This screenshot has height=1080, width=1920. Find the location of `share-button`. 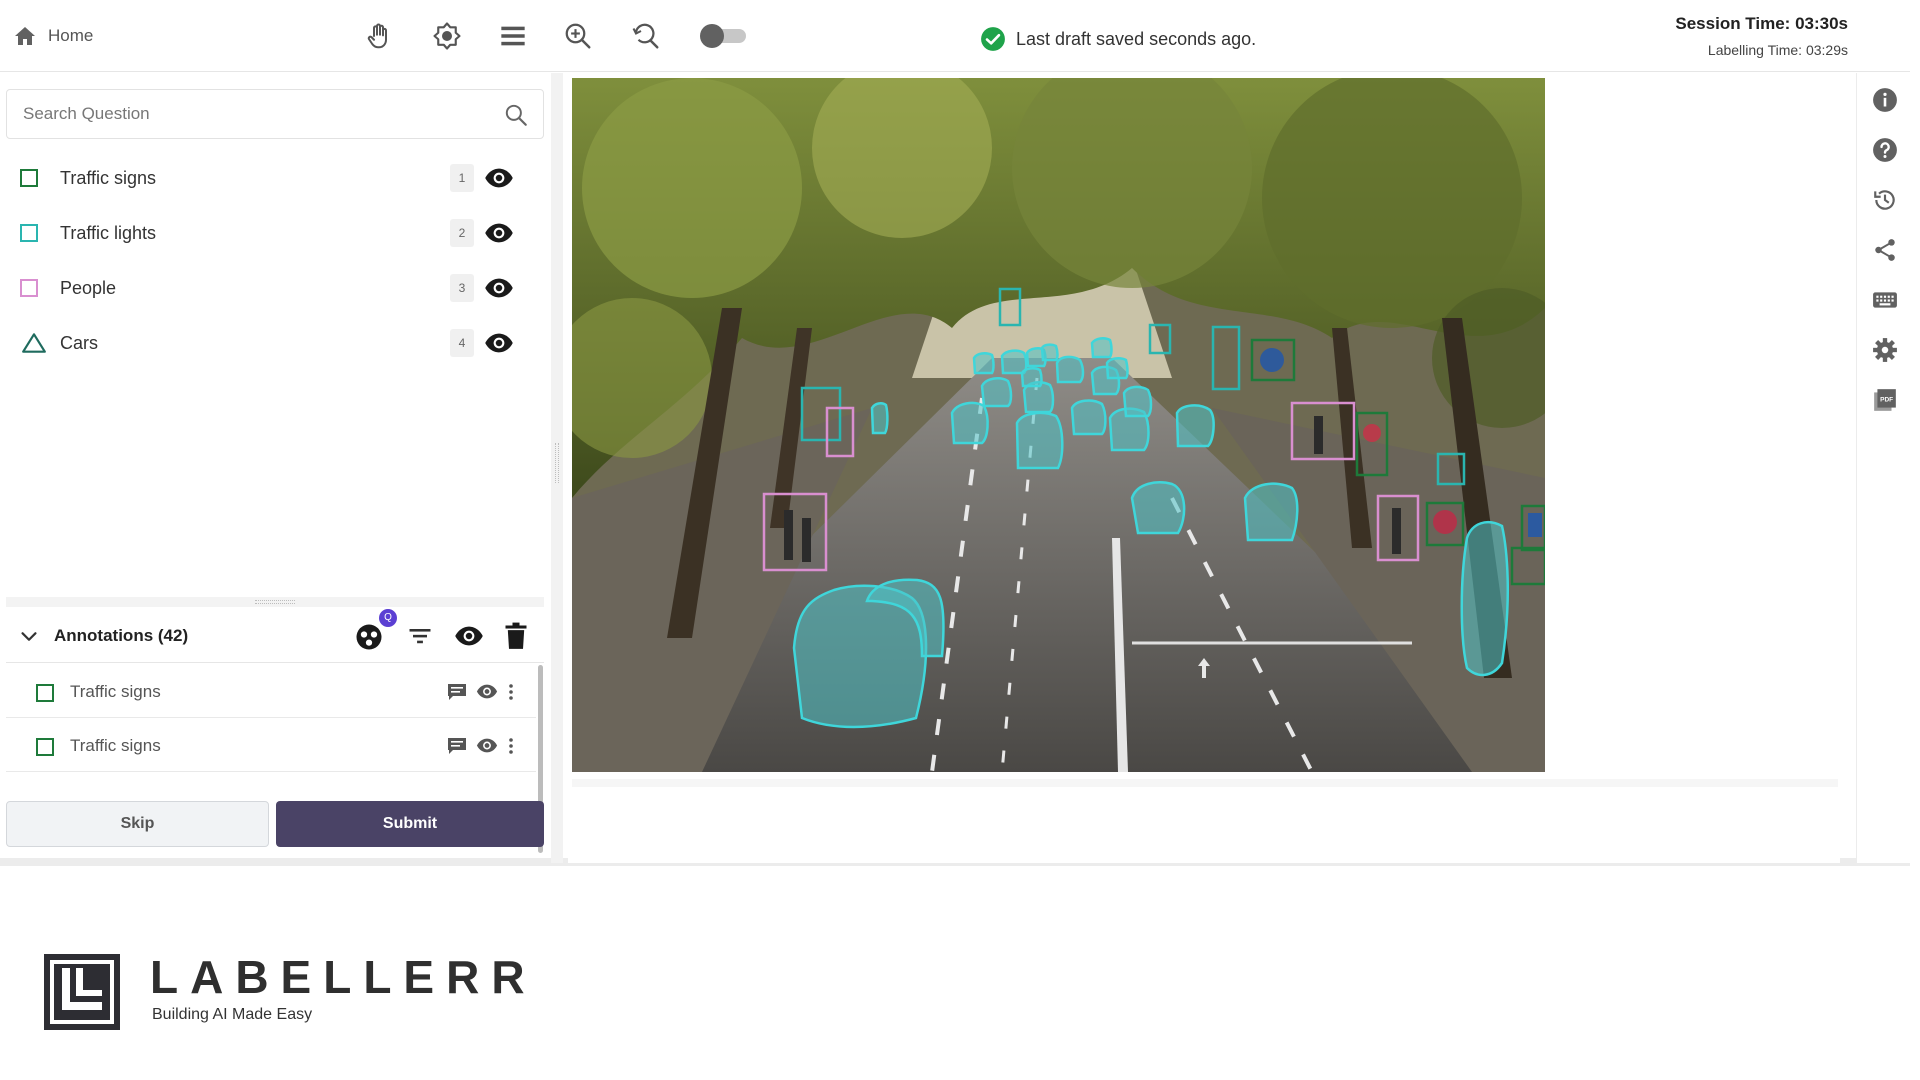

share-button is located at coordinates (1885, 250).